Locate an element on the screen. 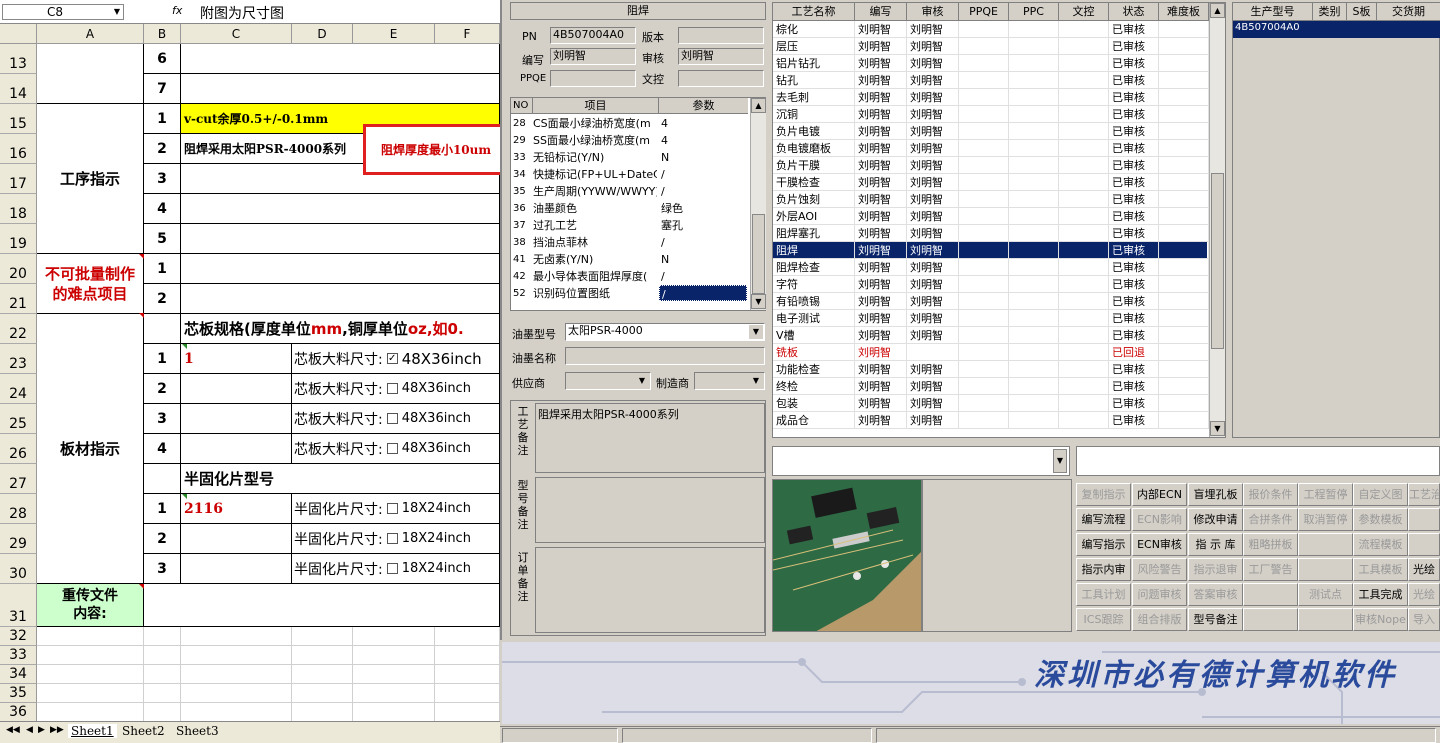 This screenshot has width=1440, height=743. process-header-cell: 难度板 is located at coordinates (1184, 12).